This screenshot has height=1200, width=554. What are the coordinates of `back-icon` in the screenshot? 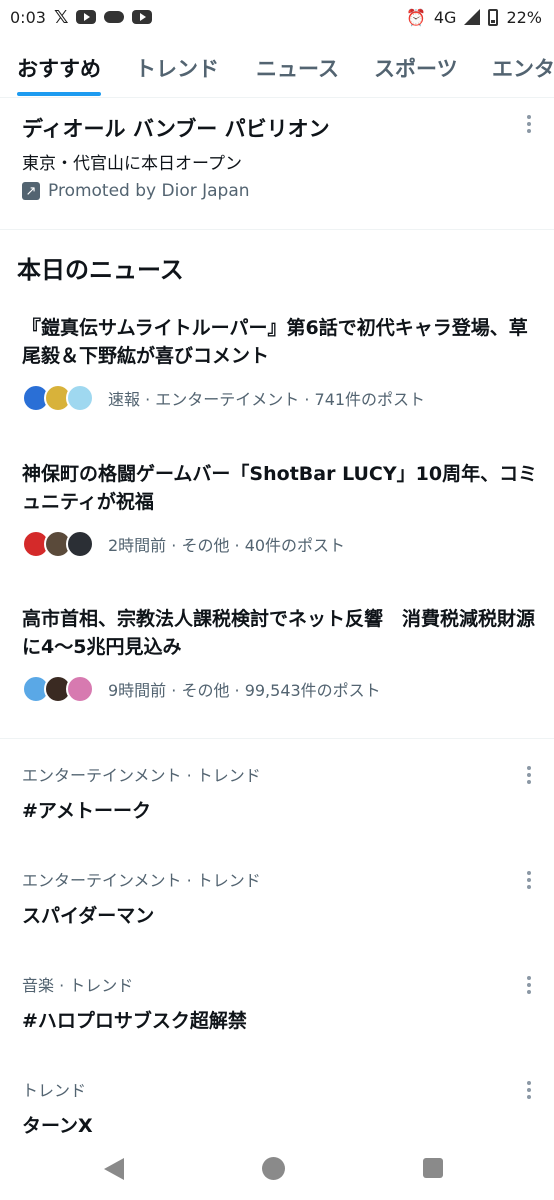 It's located at (114, 1169).